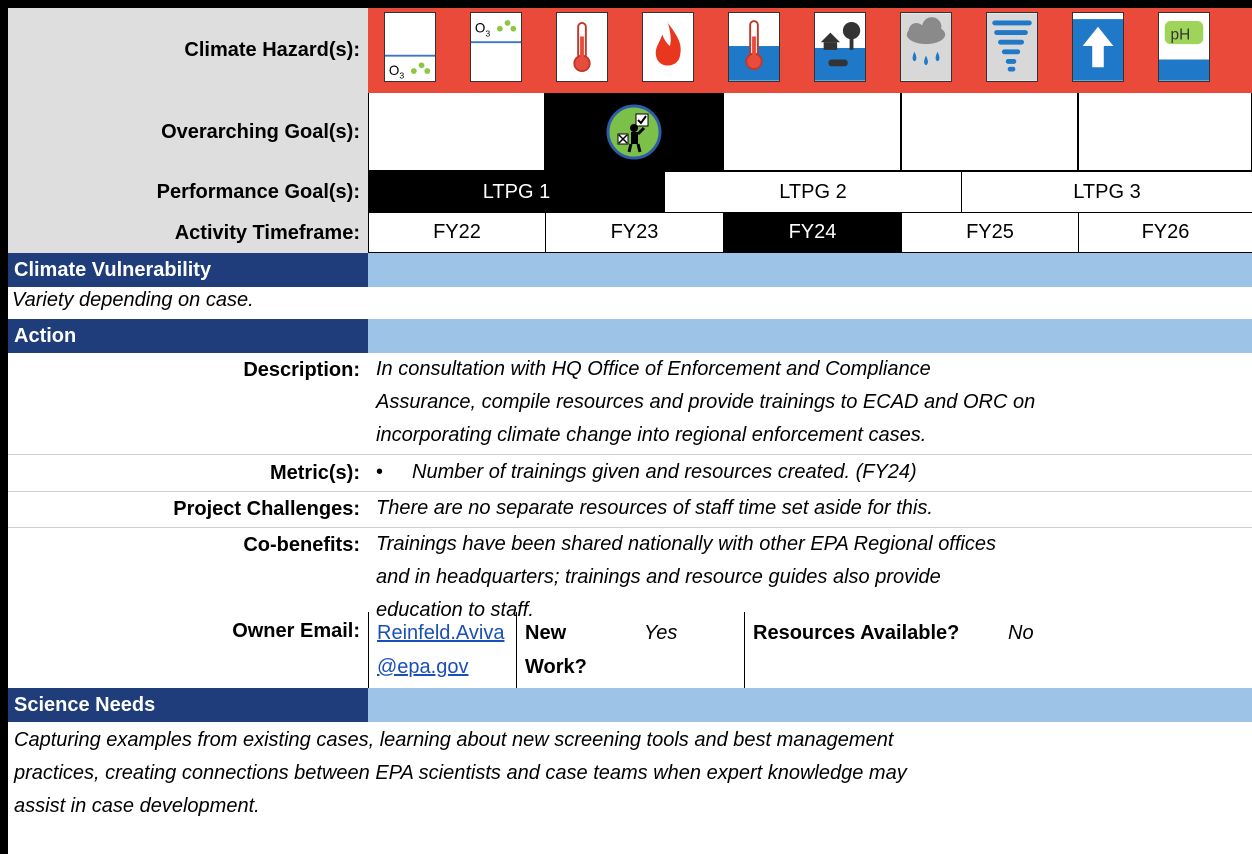  I want to click on owner-label: Owner Email:, so click(296, 631).